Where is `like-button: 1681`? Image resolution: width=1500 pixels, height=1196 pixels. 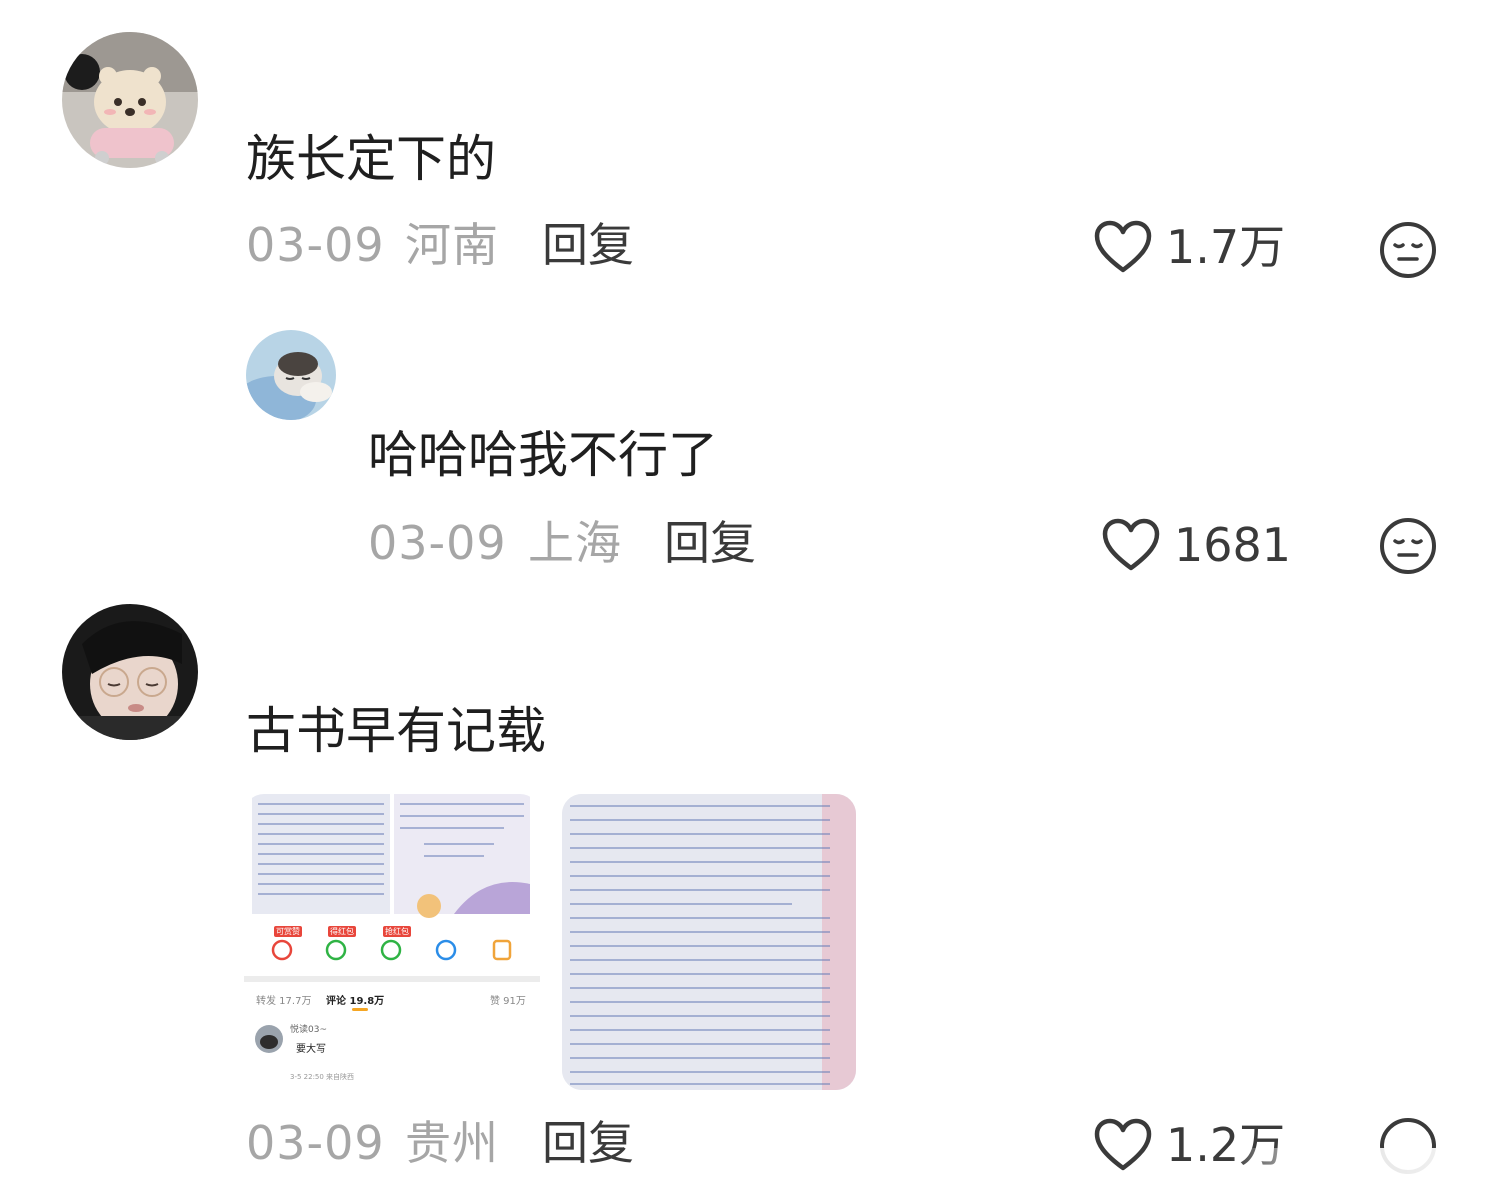
like-button: 1681 is located at coordinates (1196, 545).